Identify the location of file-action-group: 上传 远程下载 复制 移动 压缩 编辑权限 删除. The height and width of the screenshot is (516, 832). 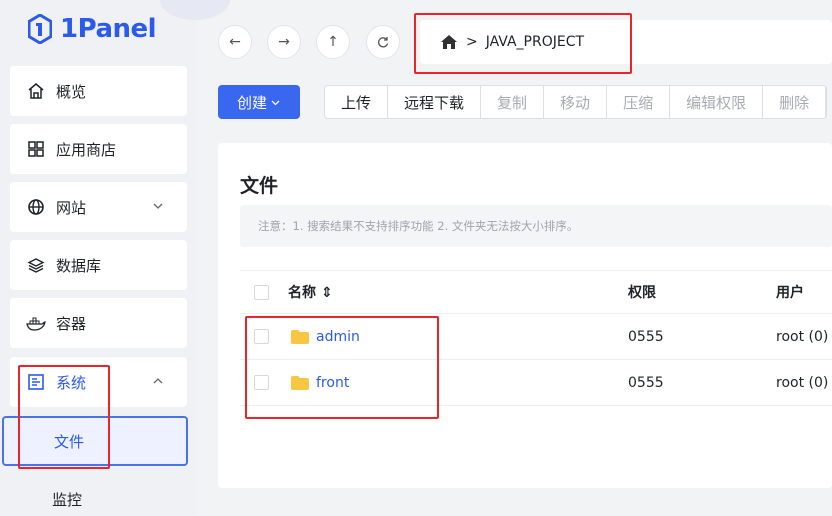
(576, 102).